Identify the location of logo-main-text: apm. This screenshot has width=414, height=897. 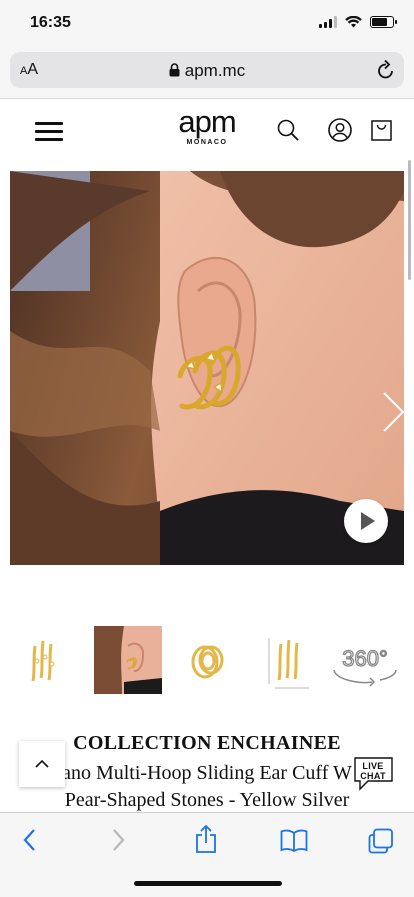
(207, 121).